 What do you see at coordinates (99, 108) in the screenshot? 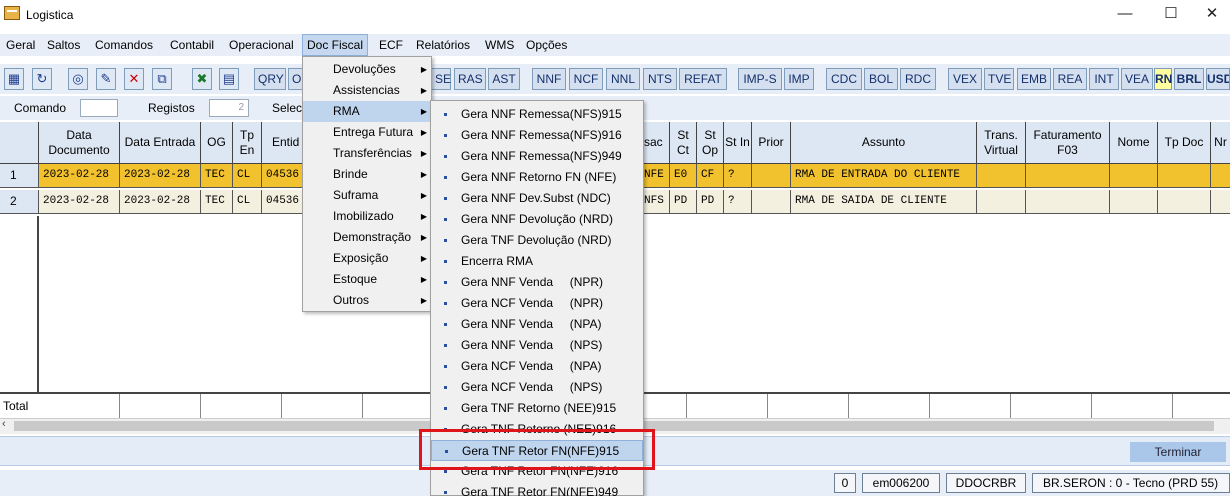
I see `comando-input` at bounding box center [99, 108].